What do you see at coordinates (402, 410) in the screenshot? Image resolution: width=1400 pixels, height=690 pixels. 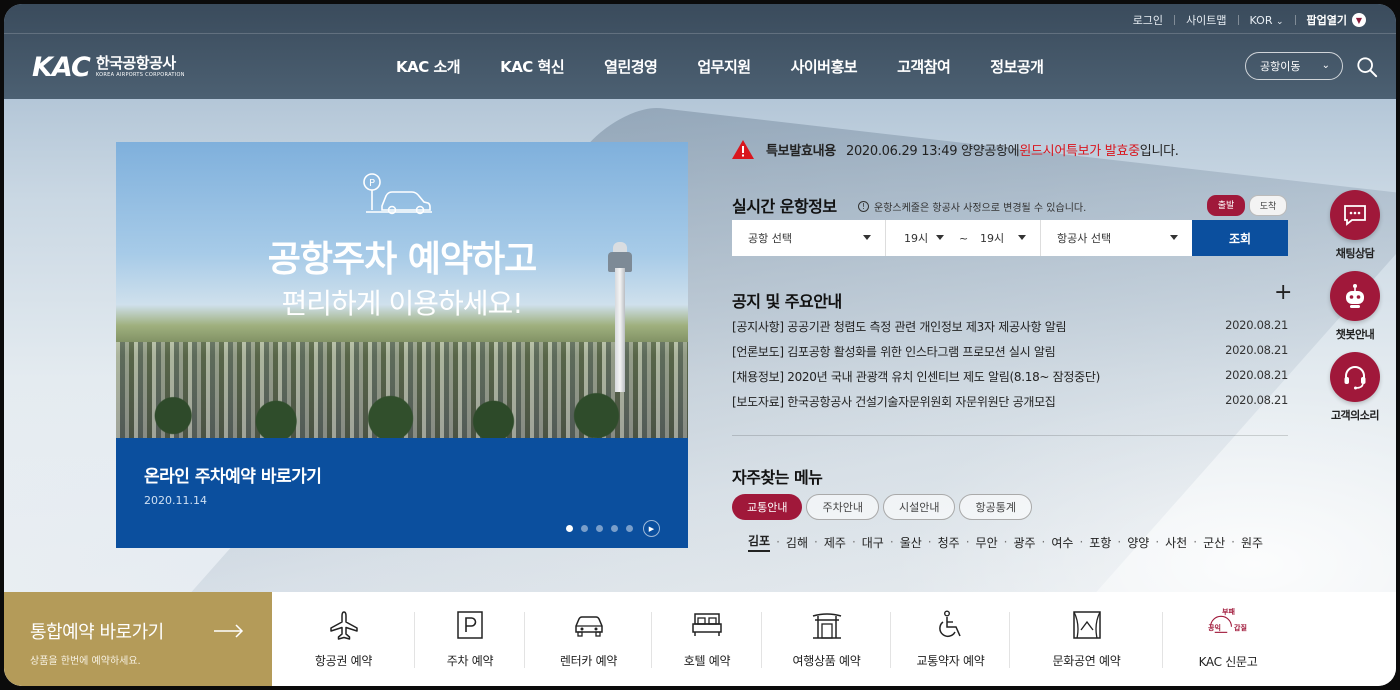 I see `palm-trees-image` at bounding box center [402, 410].